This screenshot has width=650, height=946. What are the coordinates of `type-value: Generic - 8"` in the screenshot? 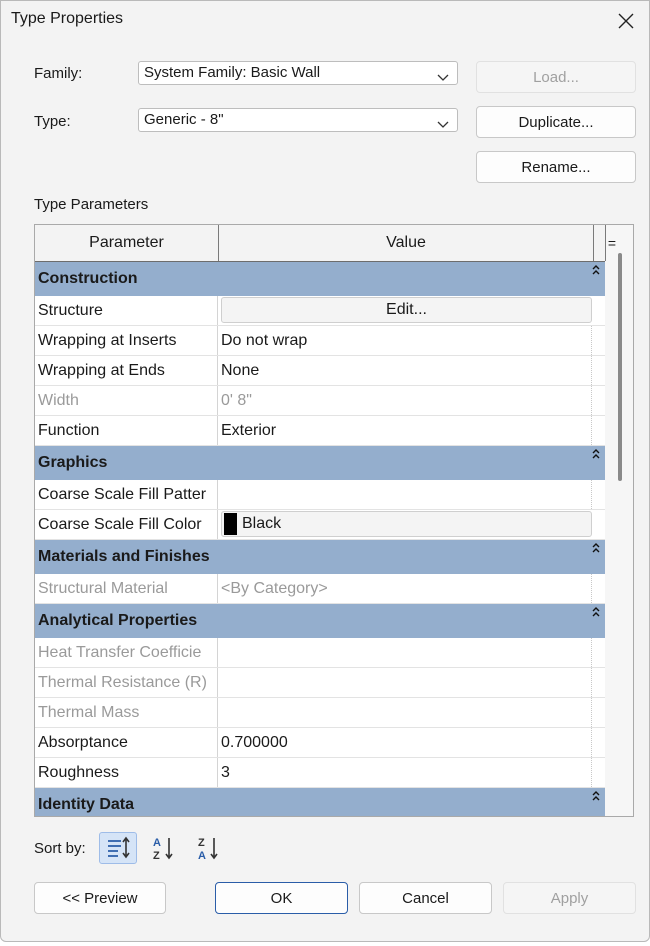 It's located at (184, 119).